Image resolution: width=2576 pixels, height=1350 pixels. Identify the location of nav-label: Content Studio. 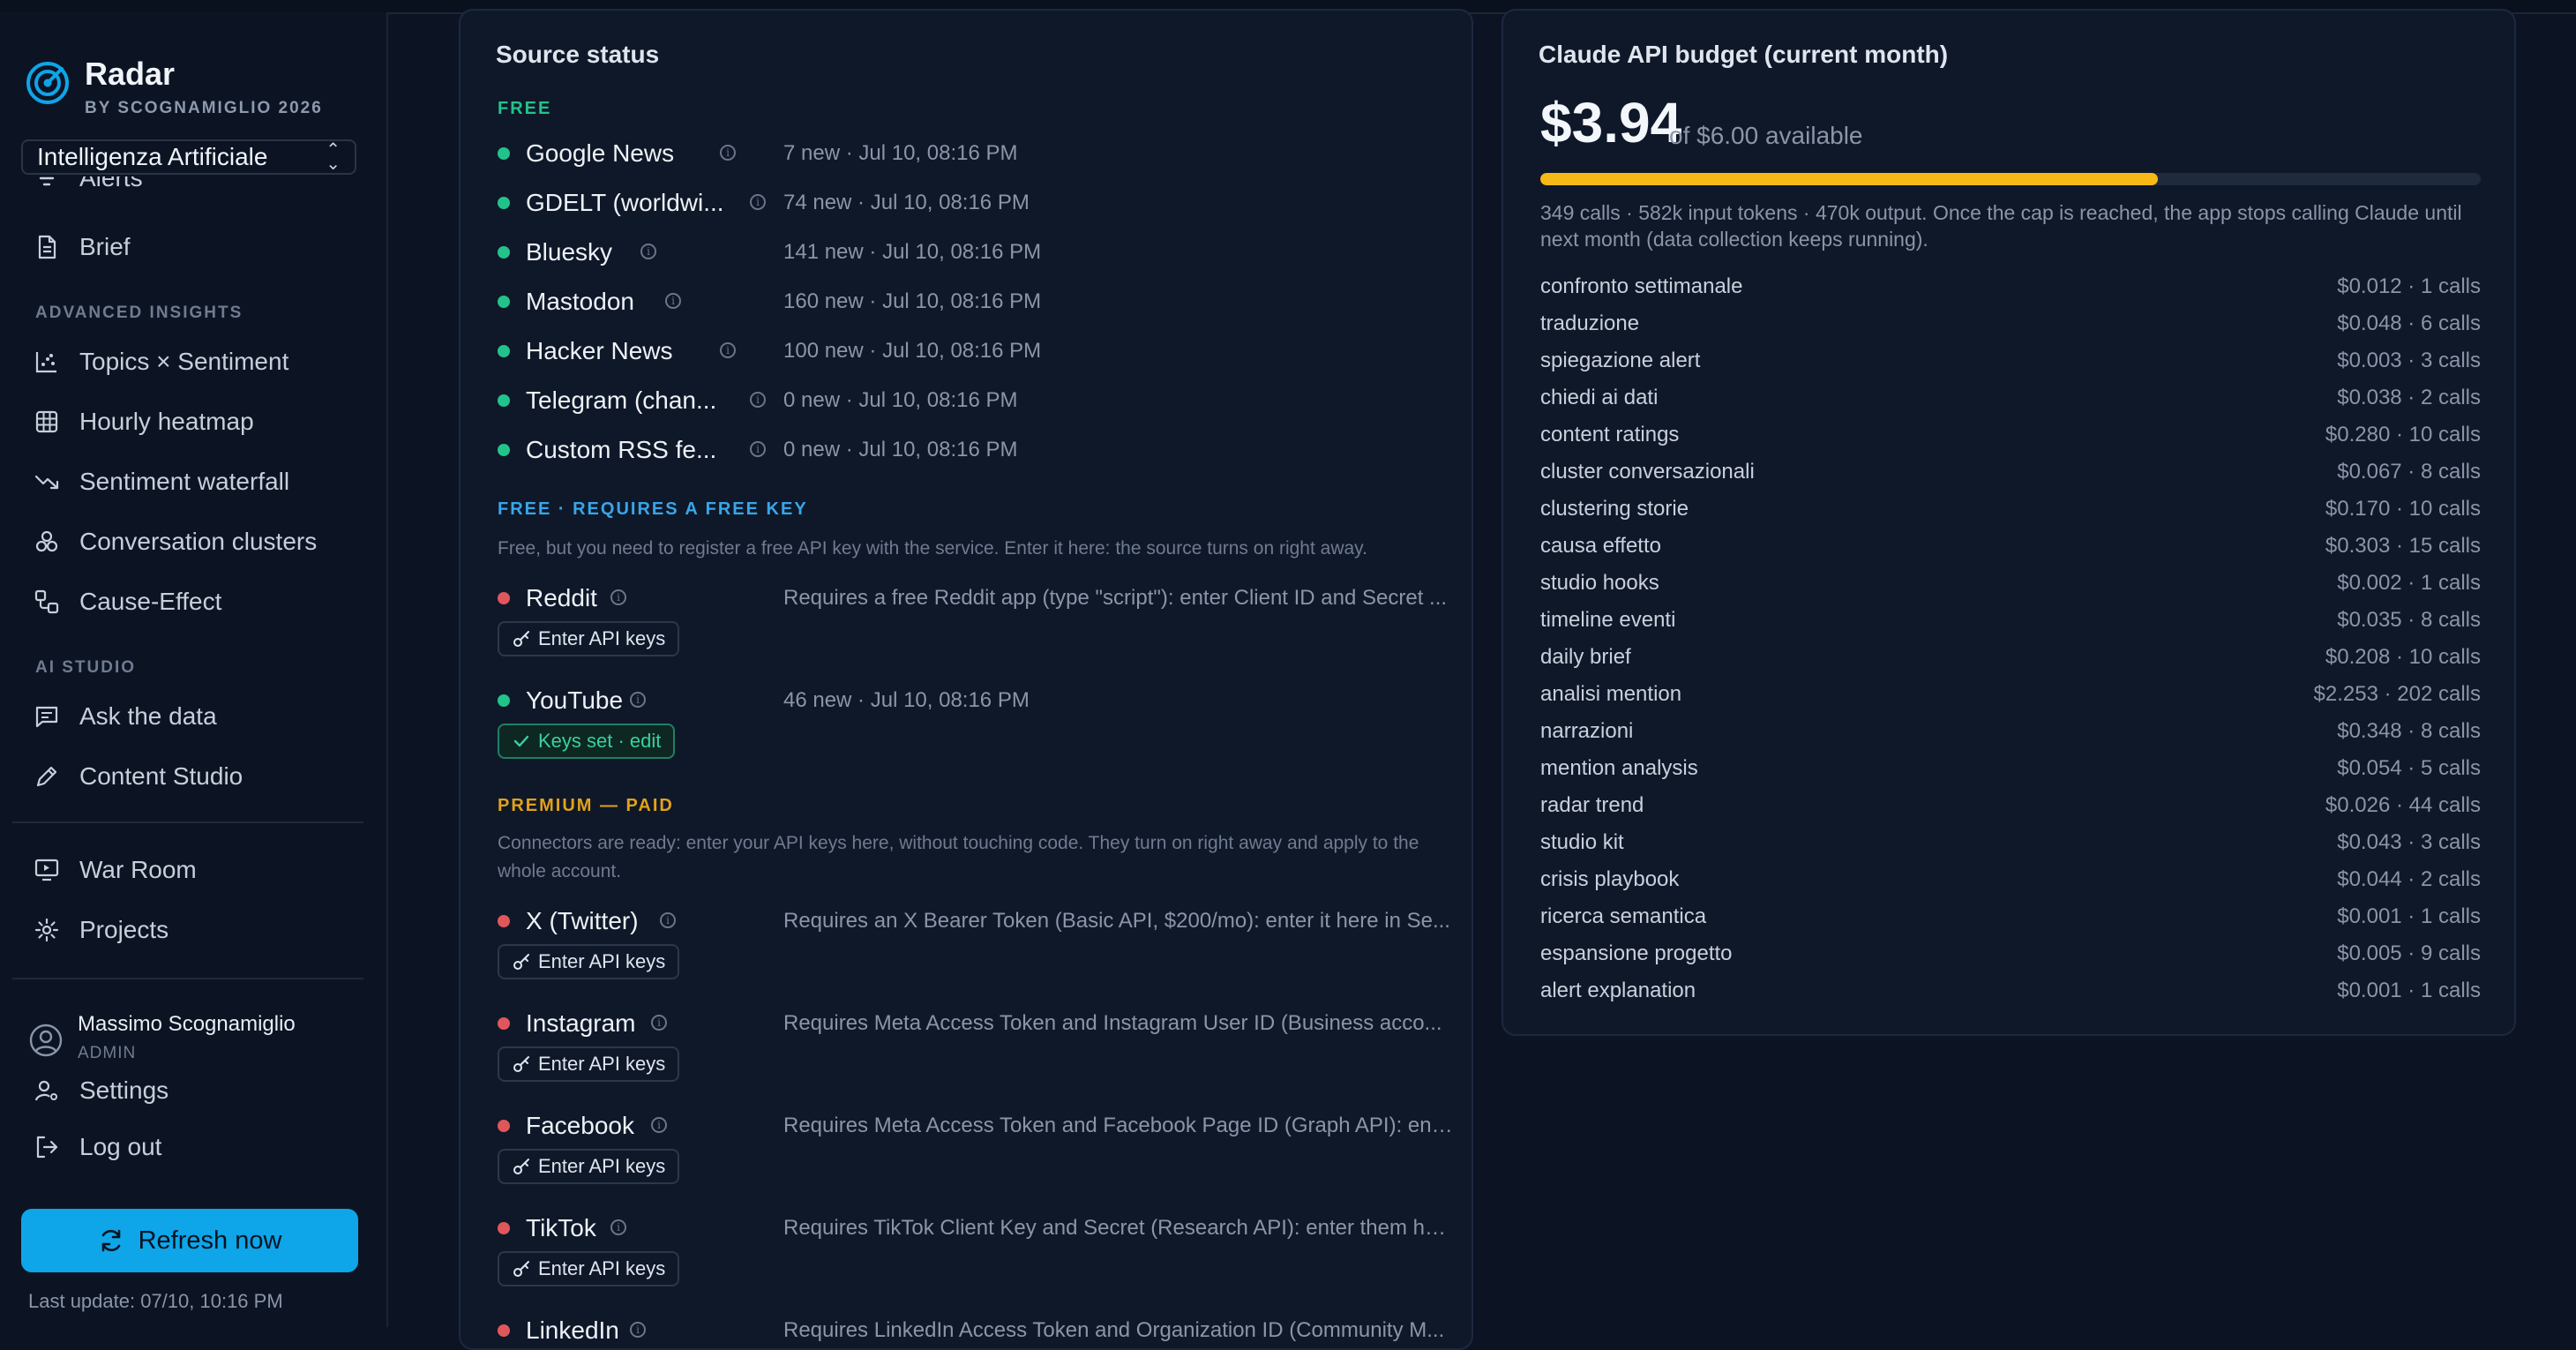
(161, 776).